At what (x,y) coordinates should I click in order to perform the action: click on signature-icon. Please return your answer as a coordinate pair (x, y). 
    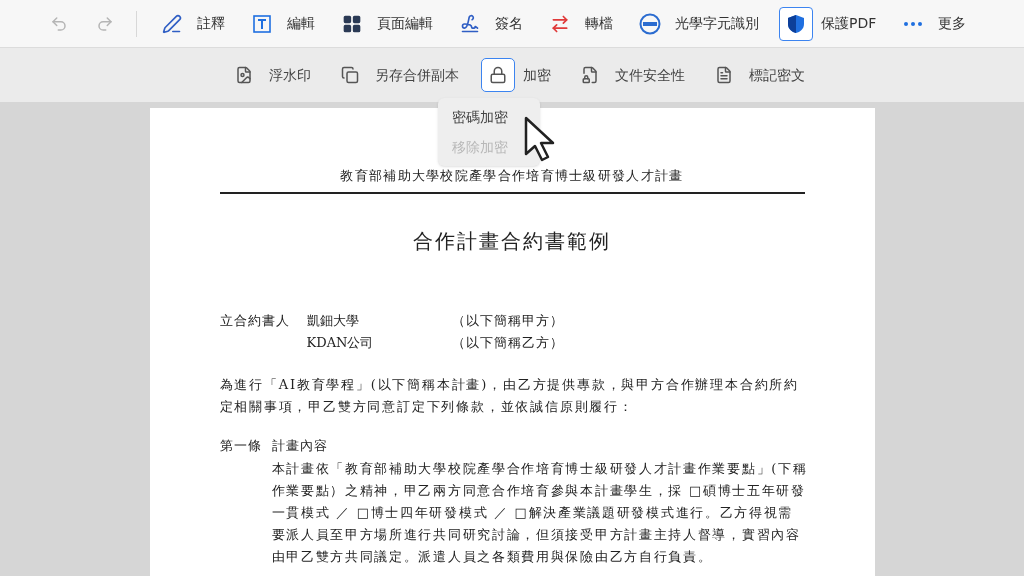
    Looking at the image, I should click on (470, 23).